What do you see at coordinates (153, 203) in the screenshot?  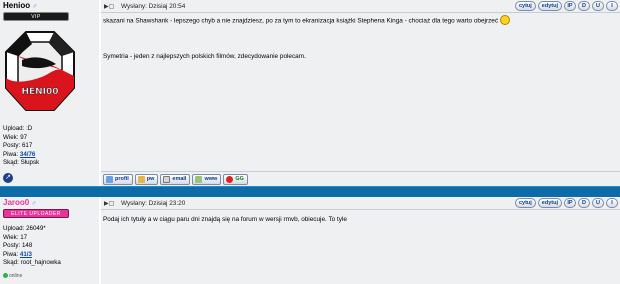 I see `posted-date: Wysłany: Dzisiaj 23:20` at bounding box center [153, 203].